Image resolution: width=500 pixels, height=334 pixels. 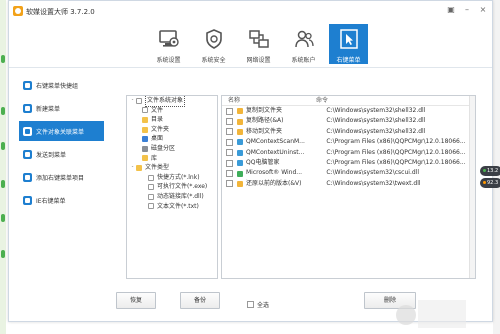 I want to click on list-item: 复制到文件夹 C:\Windows\system32\shell32.dll, so click(x=348, y=111).